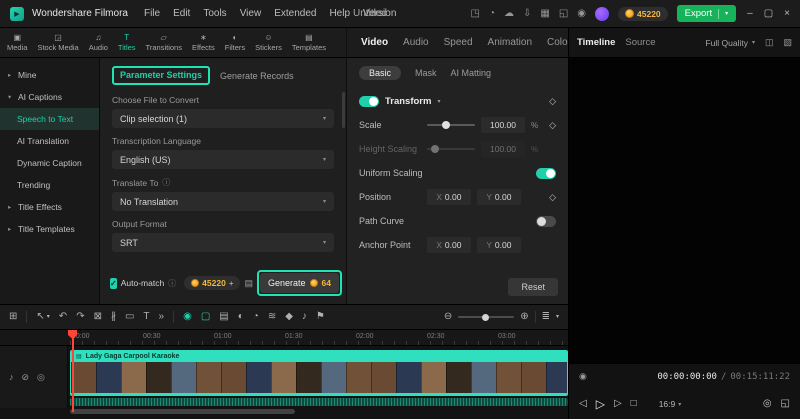  I want to click on media-tab-effects: ∗ Effects, so click(203, 42).